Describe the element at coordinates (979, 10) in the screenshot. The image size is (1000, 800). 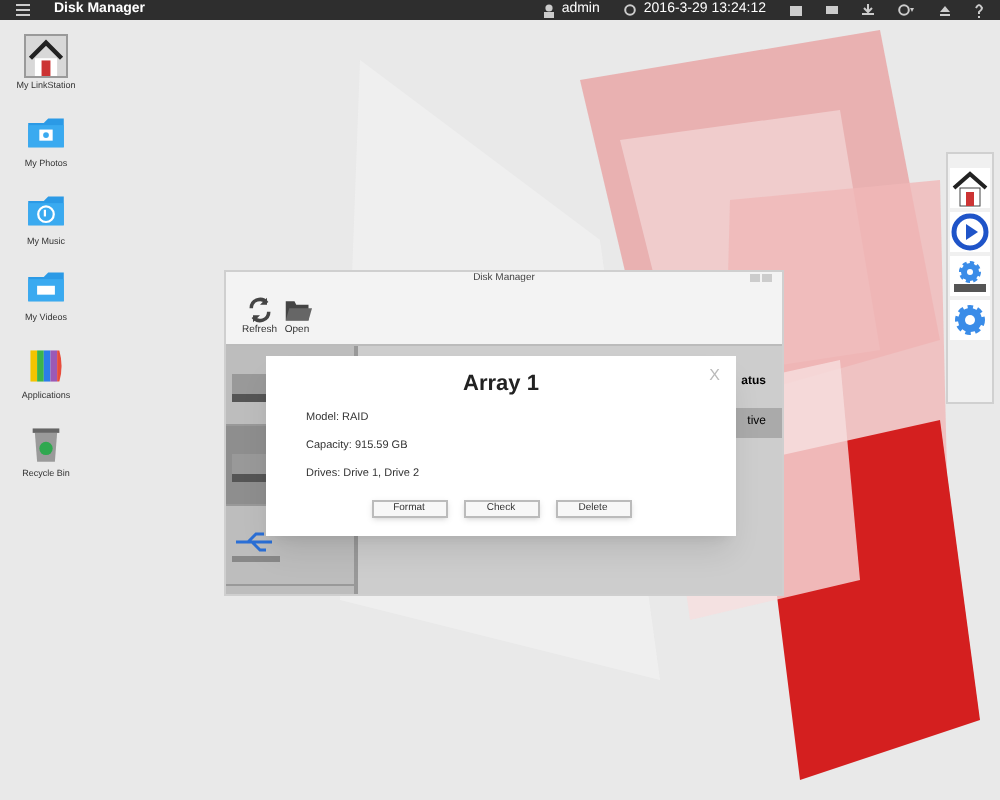
I see `help-icon` at that location.